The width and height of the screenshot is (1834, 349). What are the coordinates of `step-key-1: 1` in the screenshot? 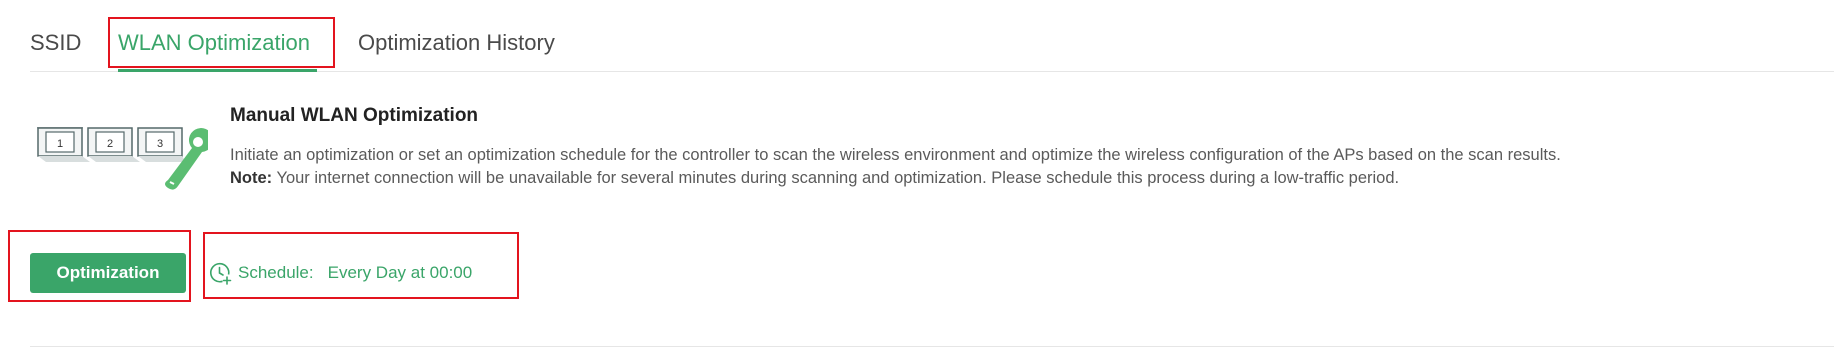 It's located at (60, 142).